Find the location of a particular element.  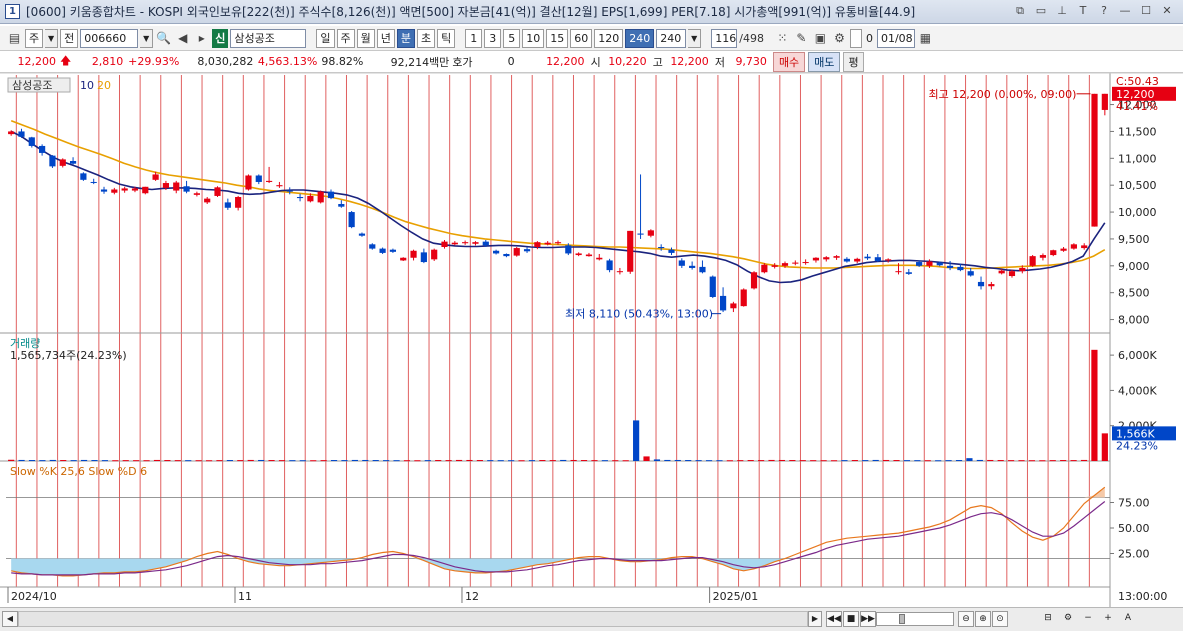

interval-button-10: 10 is located at coordinates (533, 38).